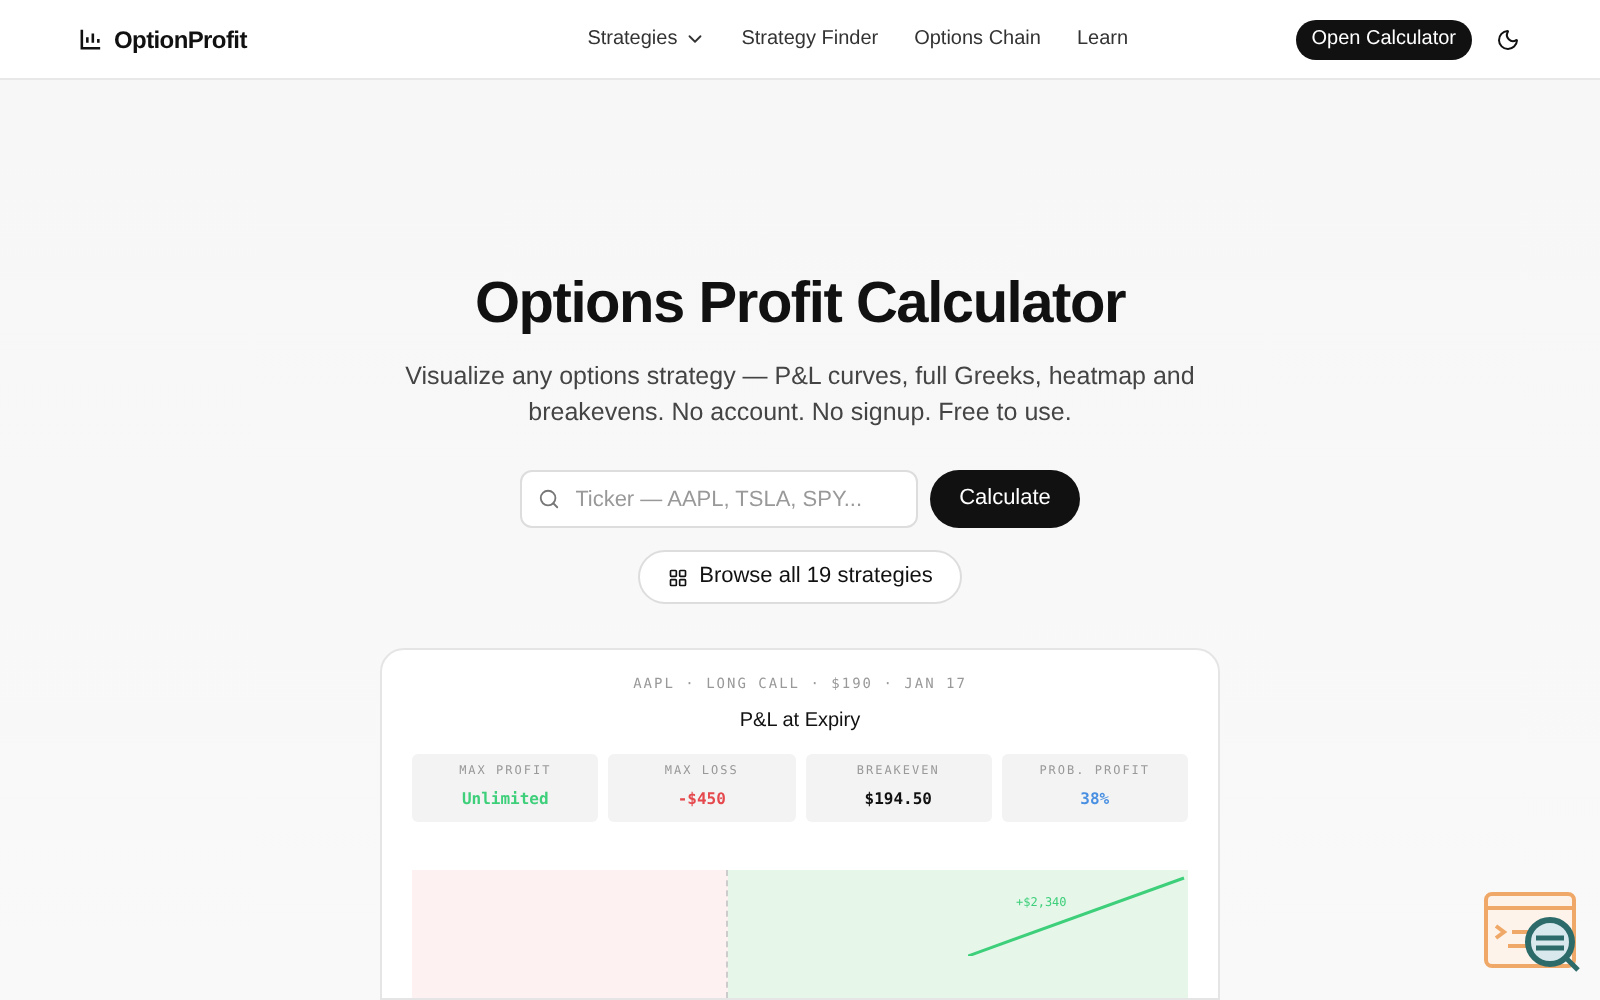 This screenshot has width=1600, height=1000. Describe the element at coordinates (800, 395) in the screenshot. I see `page-subtitle: Visualize any options strategy — P&L curves, full Greeks, heatmap and breakevens. No account. No signup. Free to use.` at that location.